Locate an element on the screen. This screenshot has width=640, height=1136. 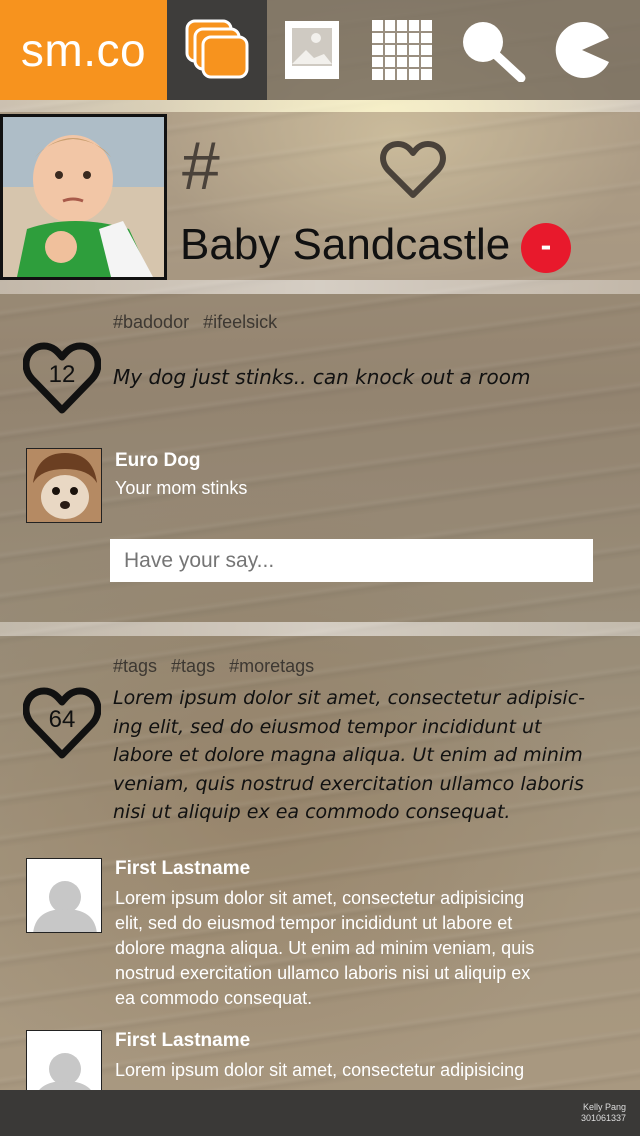
heart-outline-icon is located at coordinates (413, 169).